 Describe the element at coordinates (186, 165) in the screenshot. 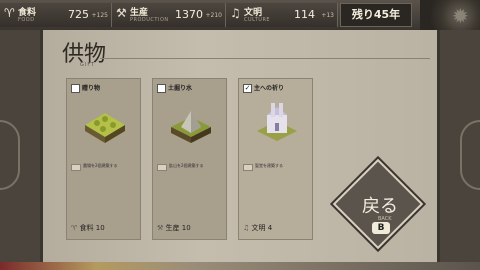

I see `requirement-text: 鉱山を2個建築する` at that location.